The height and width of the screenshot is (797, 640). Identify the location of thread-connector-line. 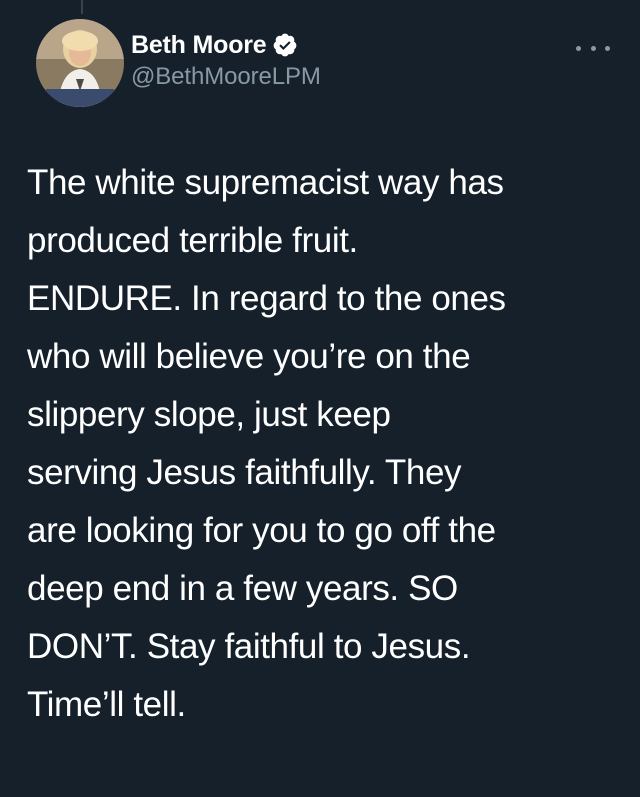
(82, 7).